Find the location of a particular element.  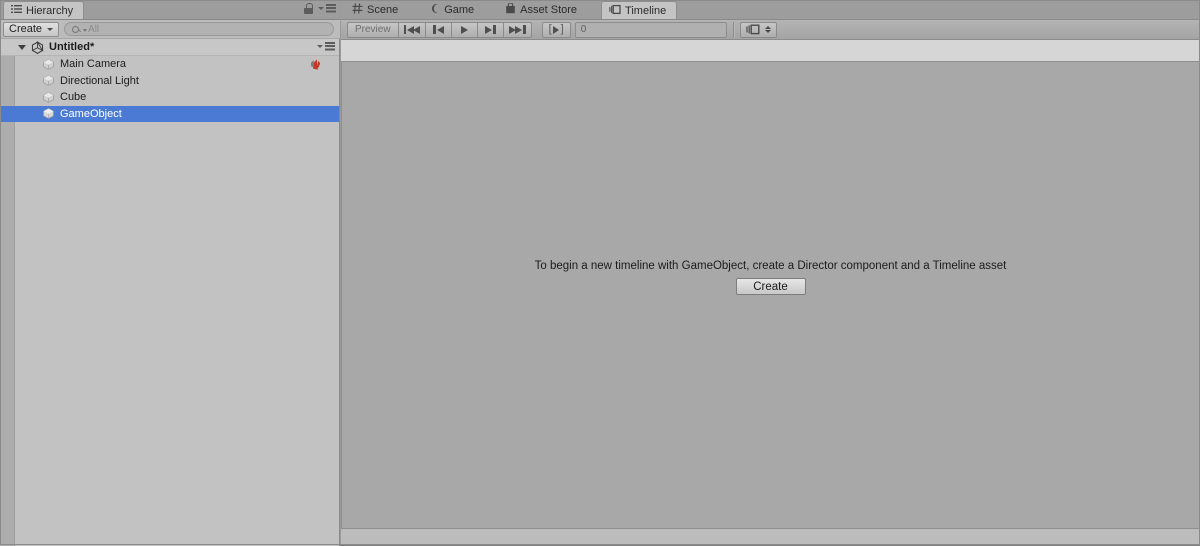

frame-icon is located at coordinates (753, 29).